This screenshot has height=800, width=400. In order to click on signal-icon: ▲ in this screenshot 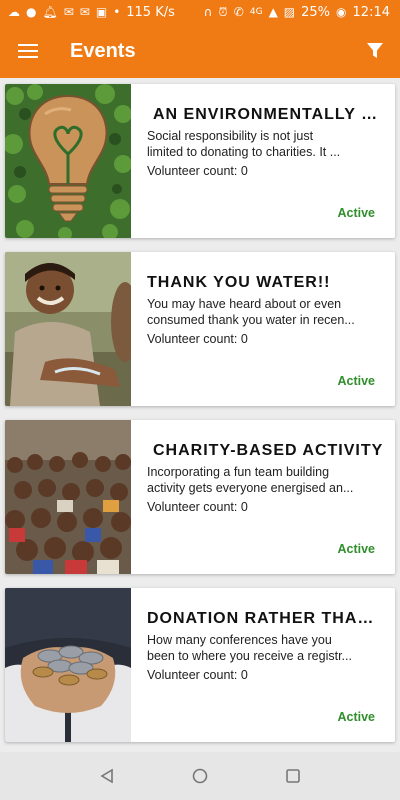, I will do `click(273, 12)`.